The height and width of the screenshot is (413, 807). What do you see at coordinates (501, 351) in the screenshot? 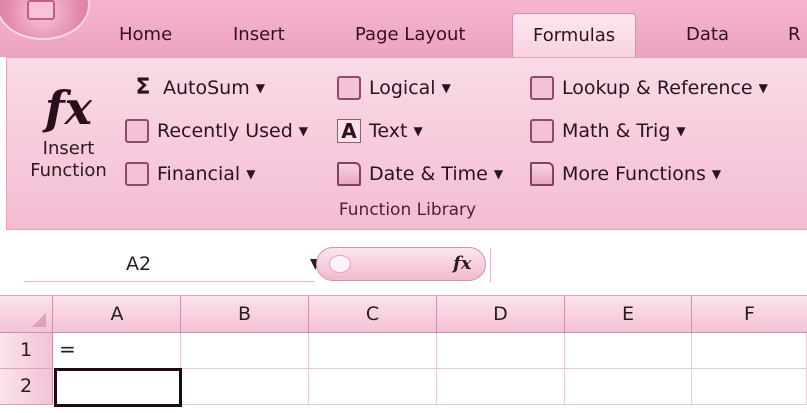
I see `cell-d1` at bounding box center [501, 351].